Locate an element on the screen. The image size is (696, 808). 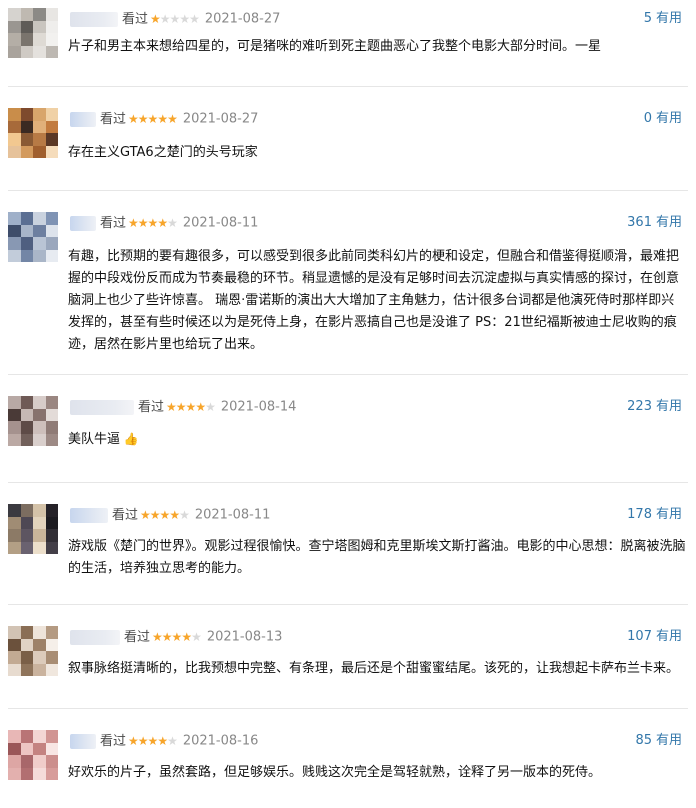
vote-count: 178 is located at coordinates (639, 514).